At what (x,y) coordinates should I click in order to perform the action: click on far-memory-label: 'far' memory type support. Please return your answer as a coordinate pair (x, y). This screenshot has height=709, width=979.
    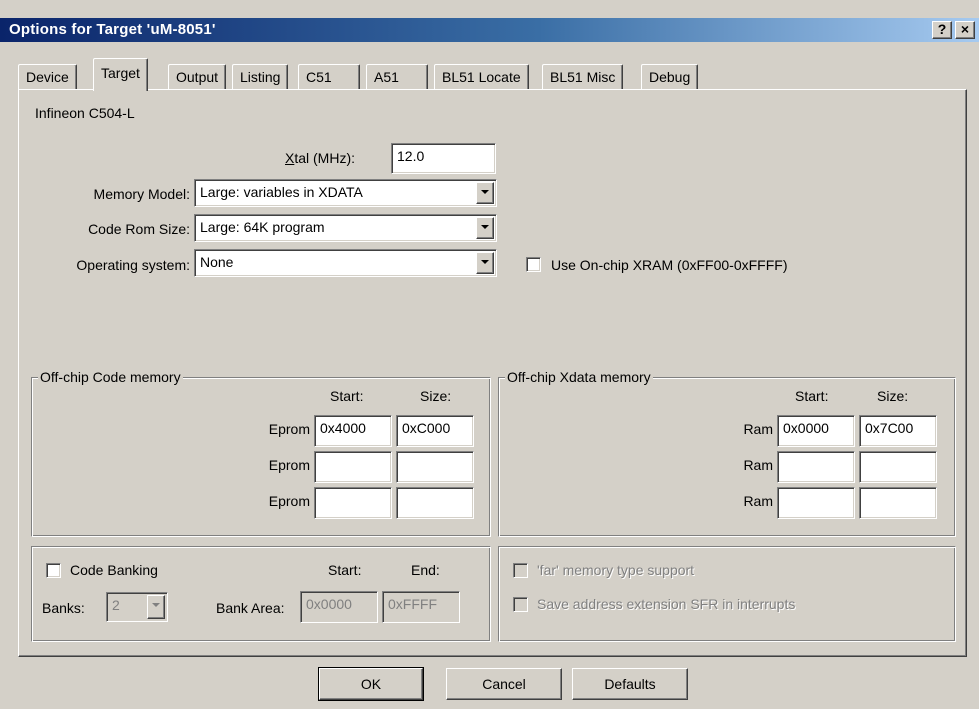
    Looking at the image, I should click on (616, 570).